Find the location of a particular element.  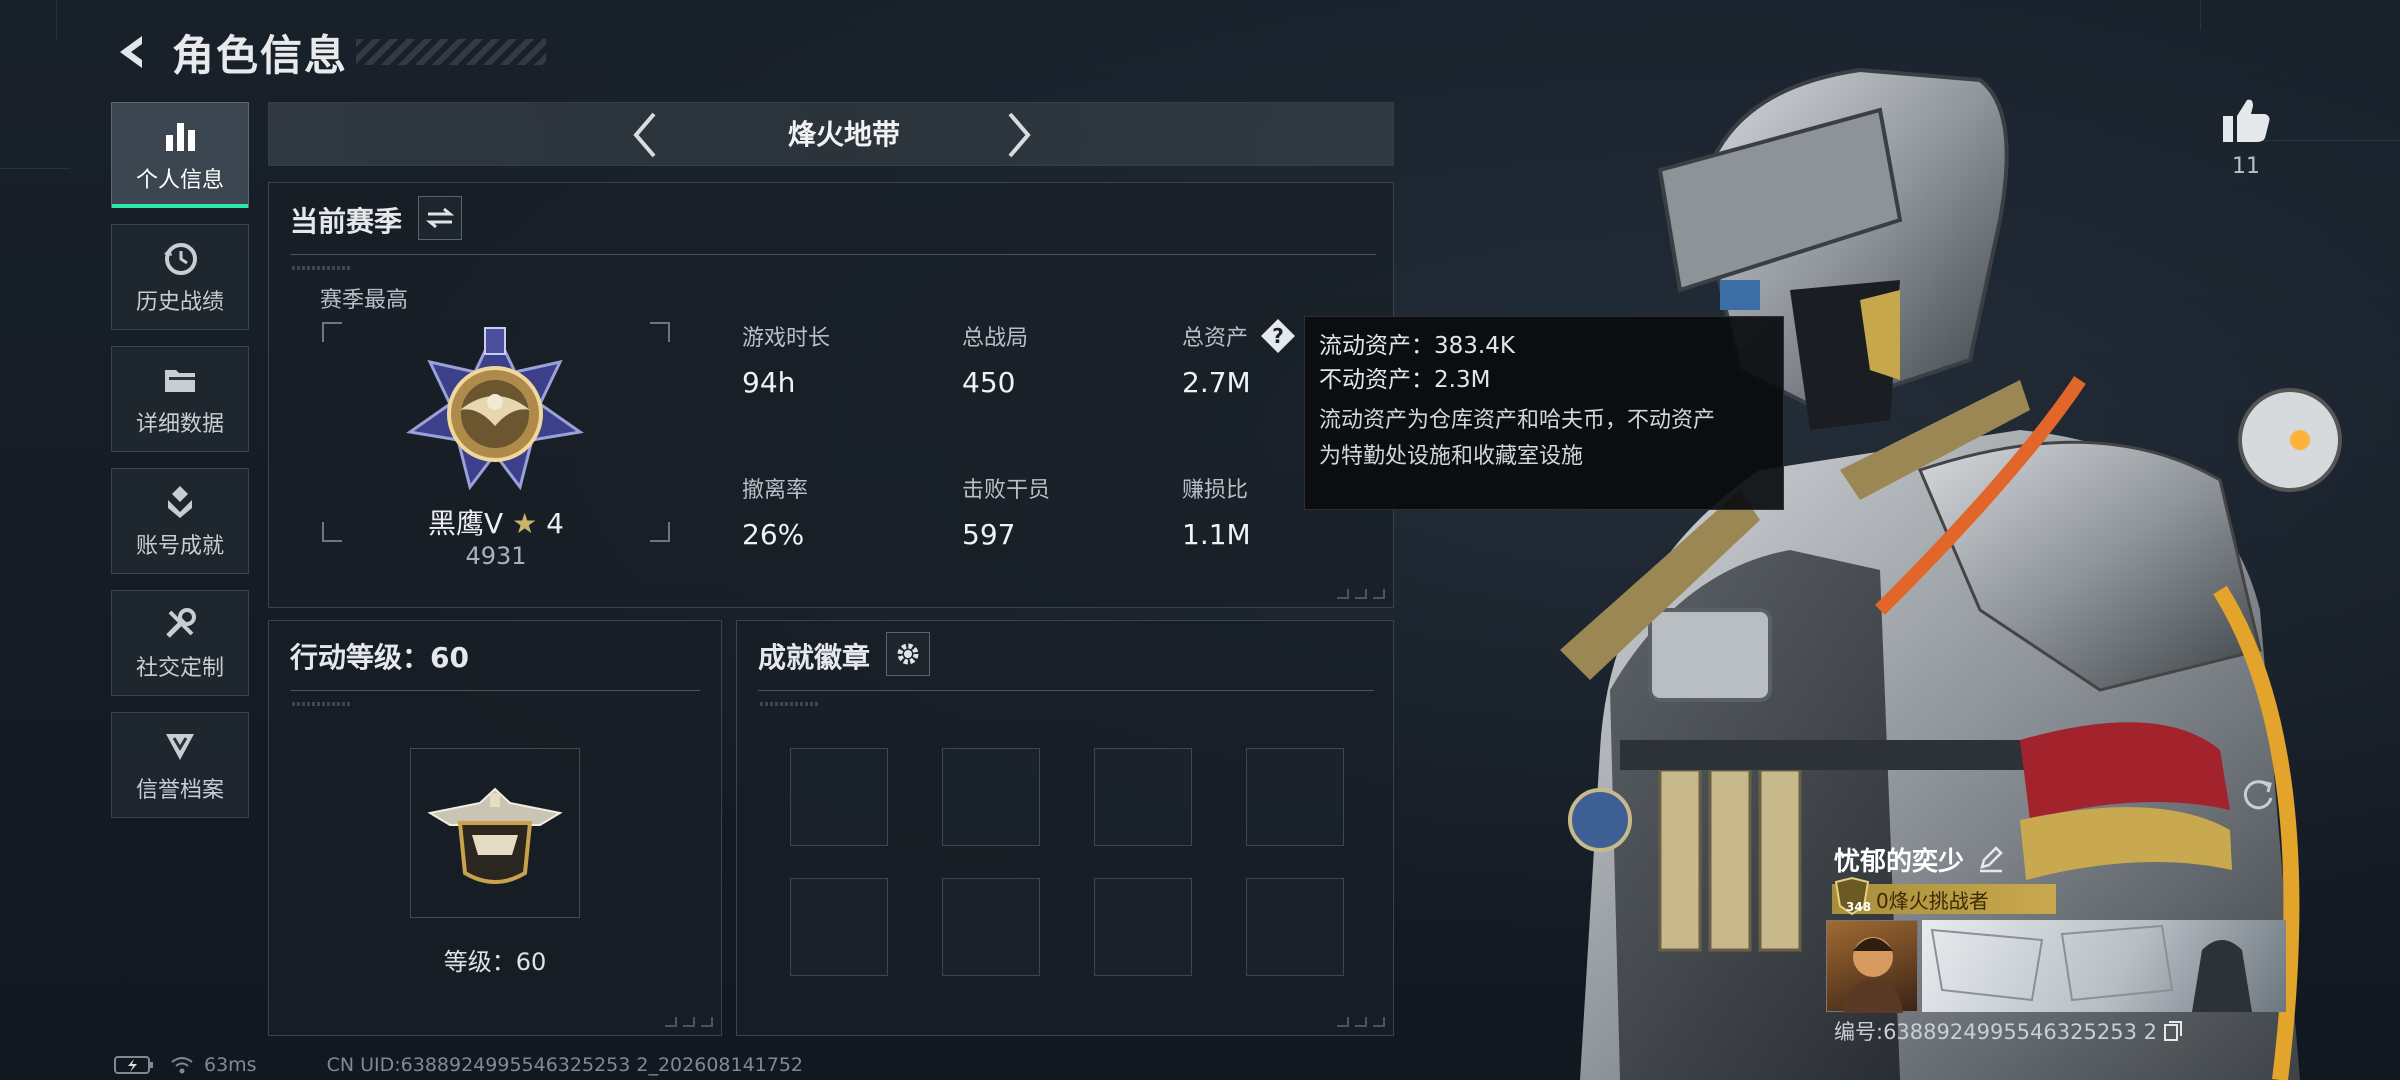

sidebar-item-detail-data: 详细数据 is located at coordinates (180, 399).